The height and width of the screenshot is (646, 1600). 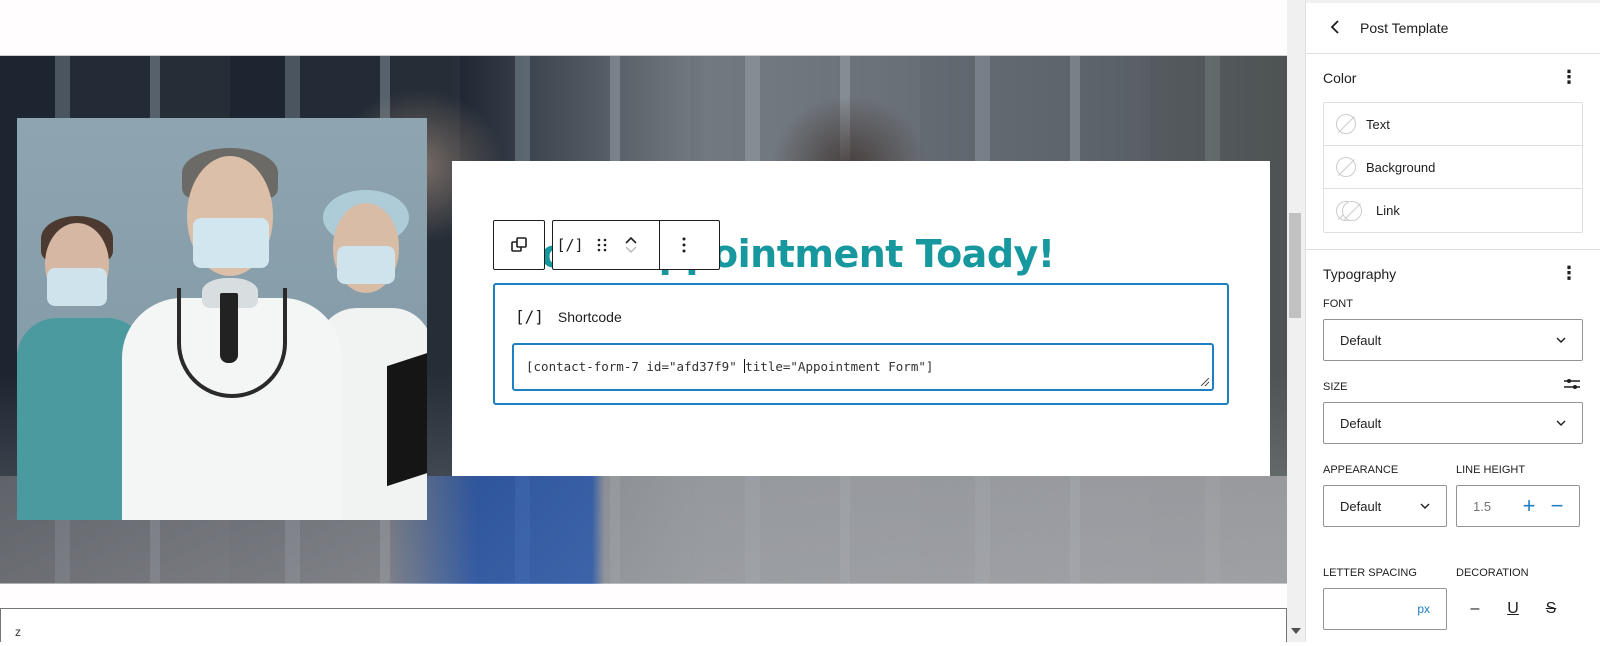 What do you see at coordinates (77, 287) in the screenshot?
I see `nurse-left-mask` at bounding box center [77, 287].